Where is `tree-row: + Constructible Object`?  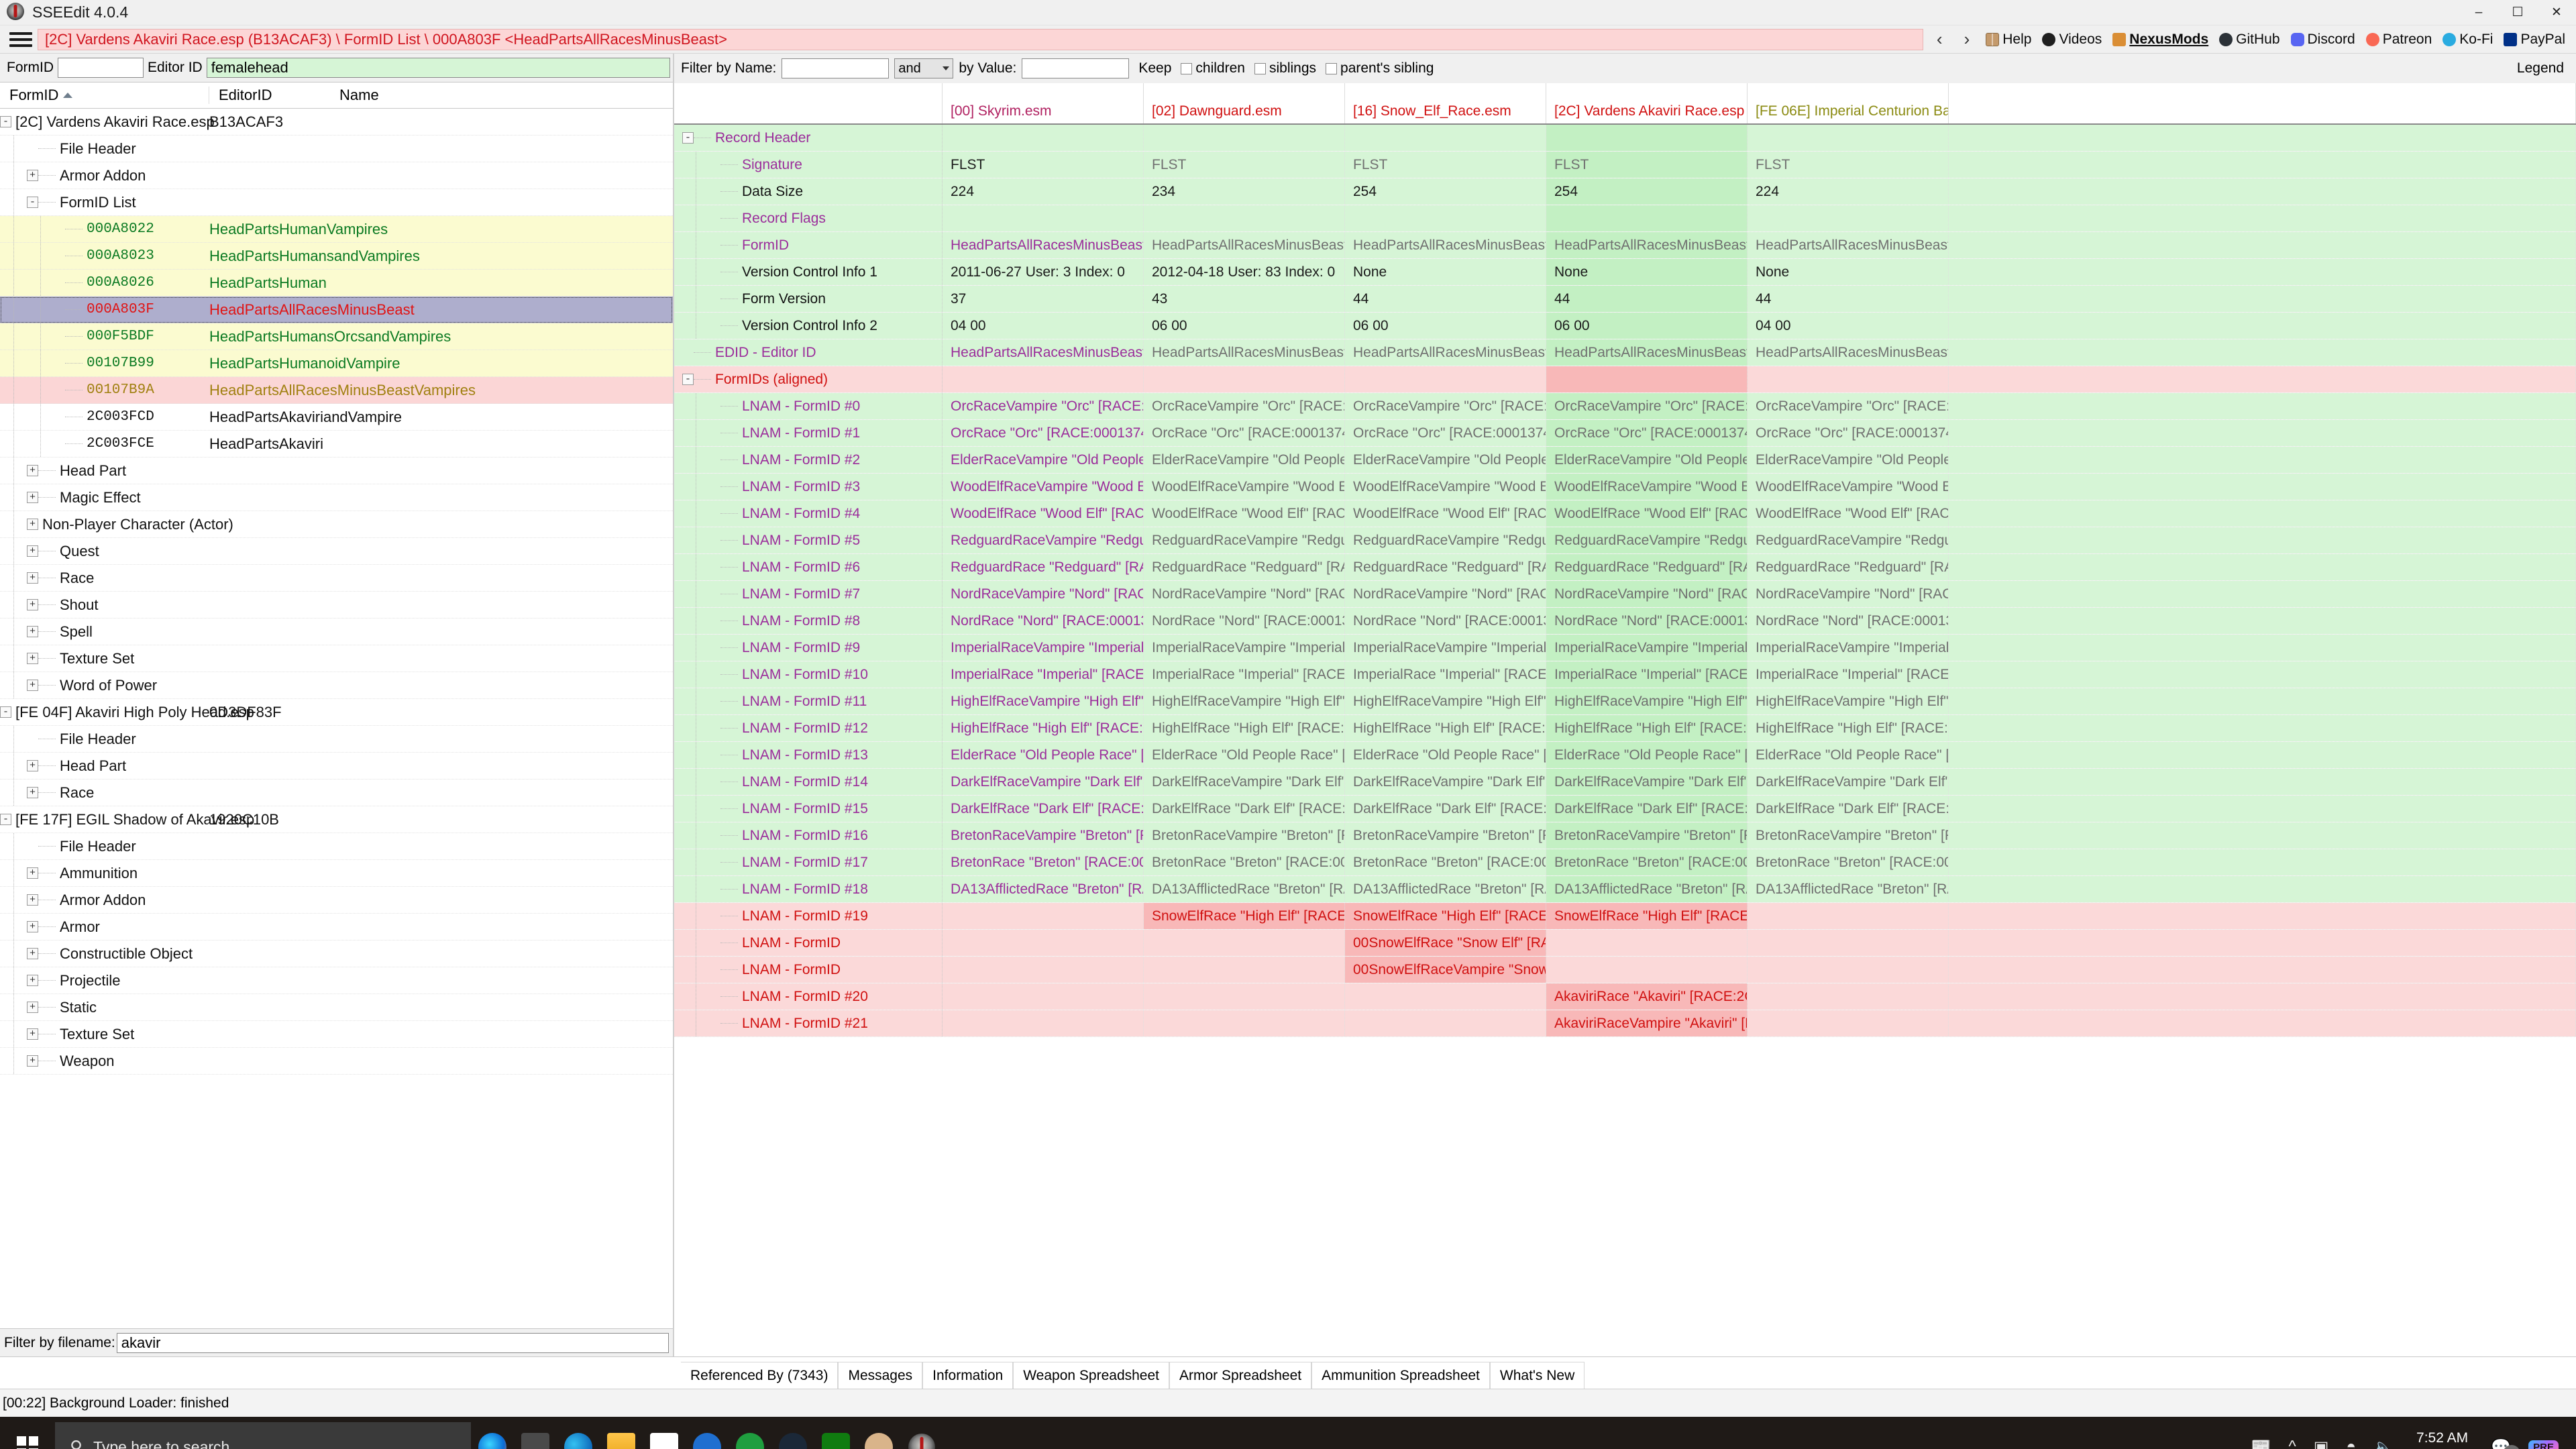
tree-row: + Constructible Object is located at coordinates (336, 954).